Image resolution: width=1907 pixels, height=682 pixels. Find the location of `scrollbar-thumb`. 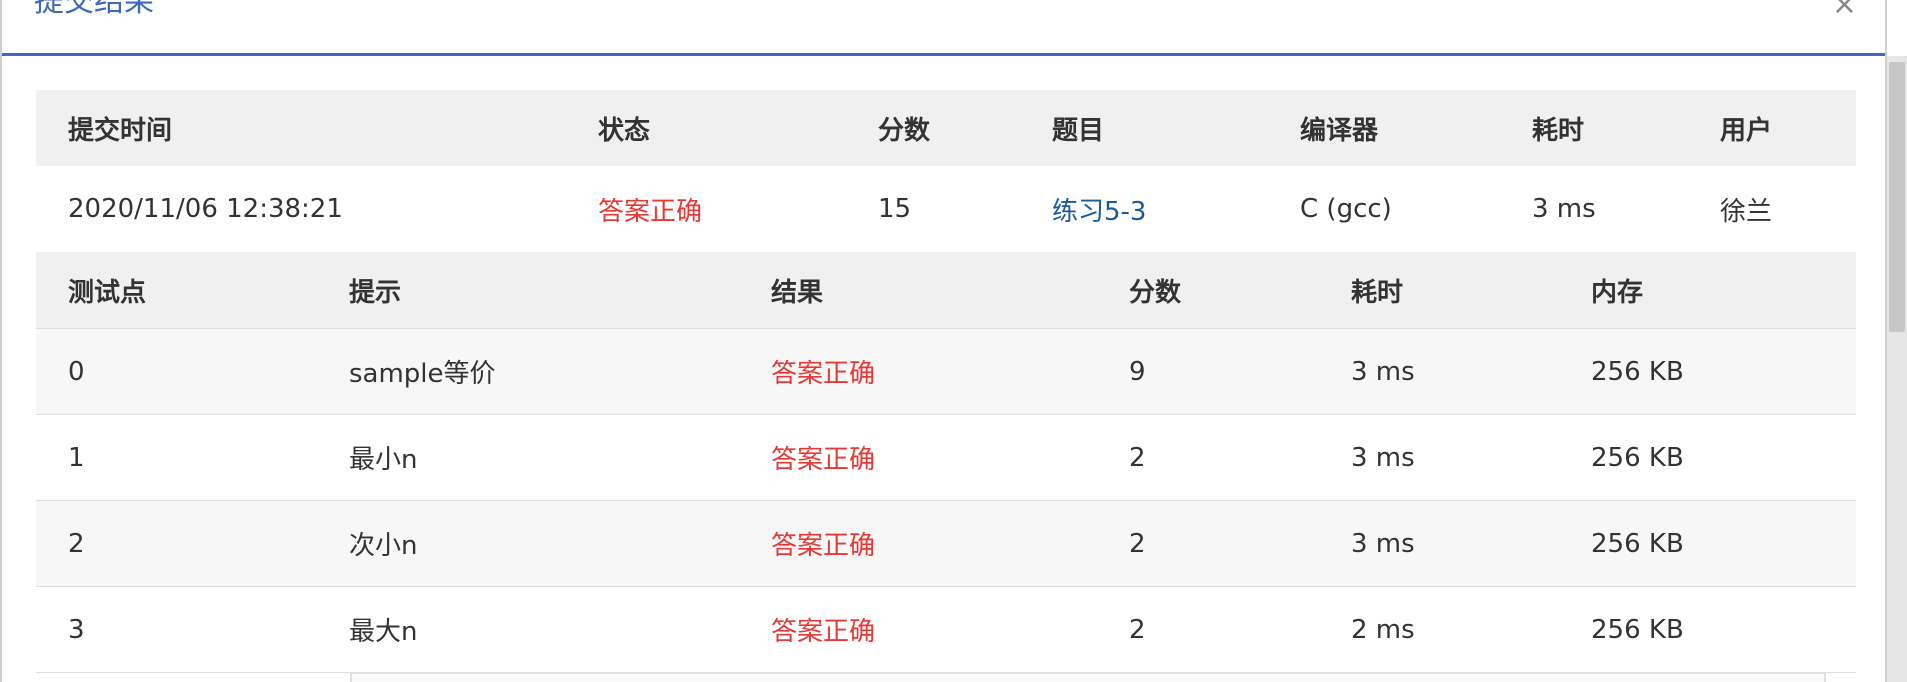

scrollbar-thumb is located at coordinates (1897, 197).